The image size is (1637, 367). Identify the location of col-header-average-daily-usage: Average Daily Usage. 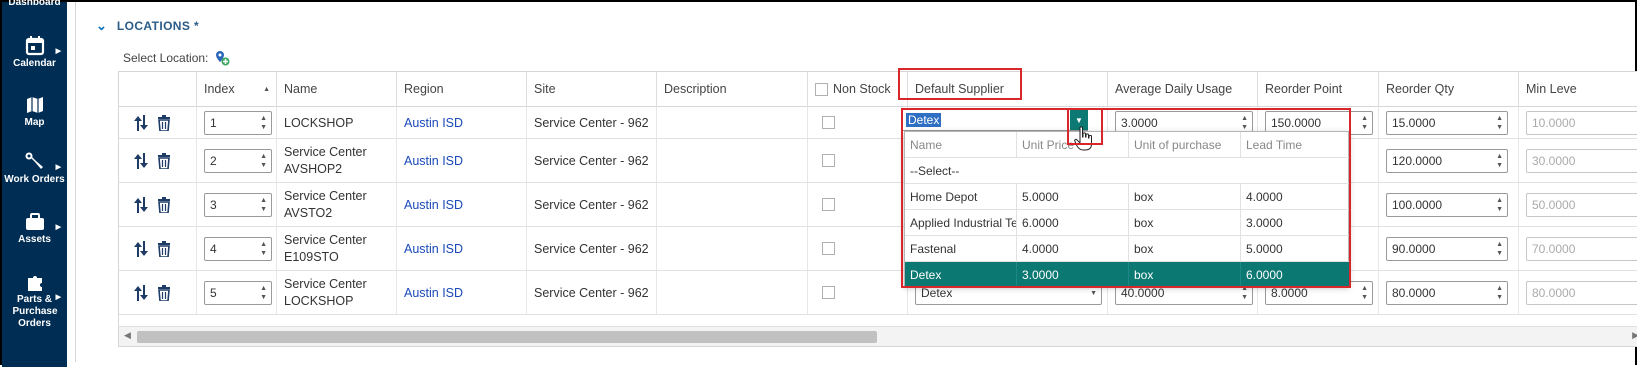
(1183, 89).